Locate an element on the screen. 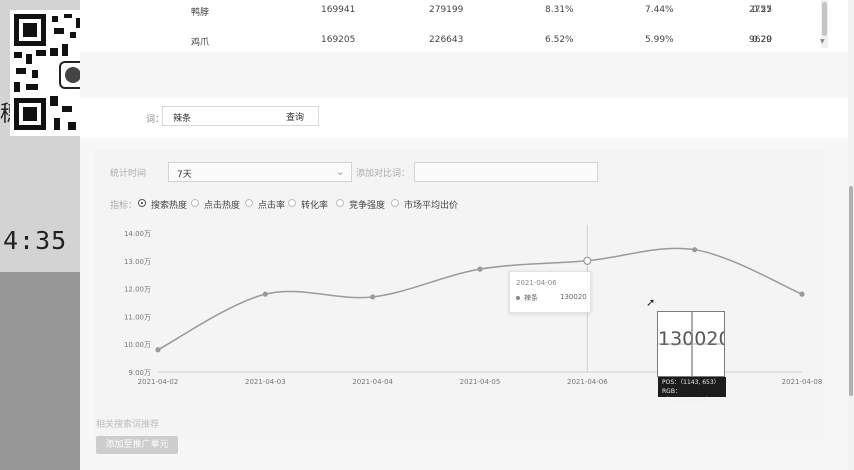 This screenshot has width=854, height=470. y-tick-label: 14.00万 is located at coordinates (137, 234).